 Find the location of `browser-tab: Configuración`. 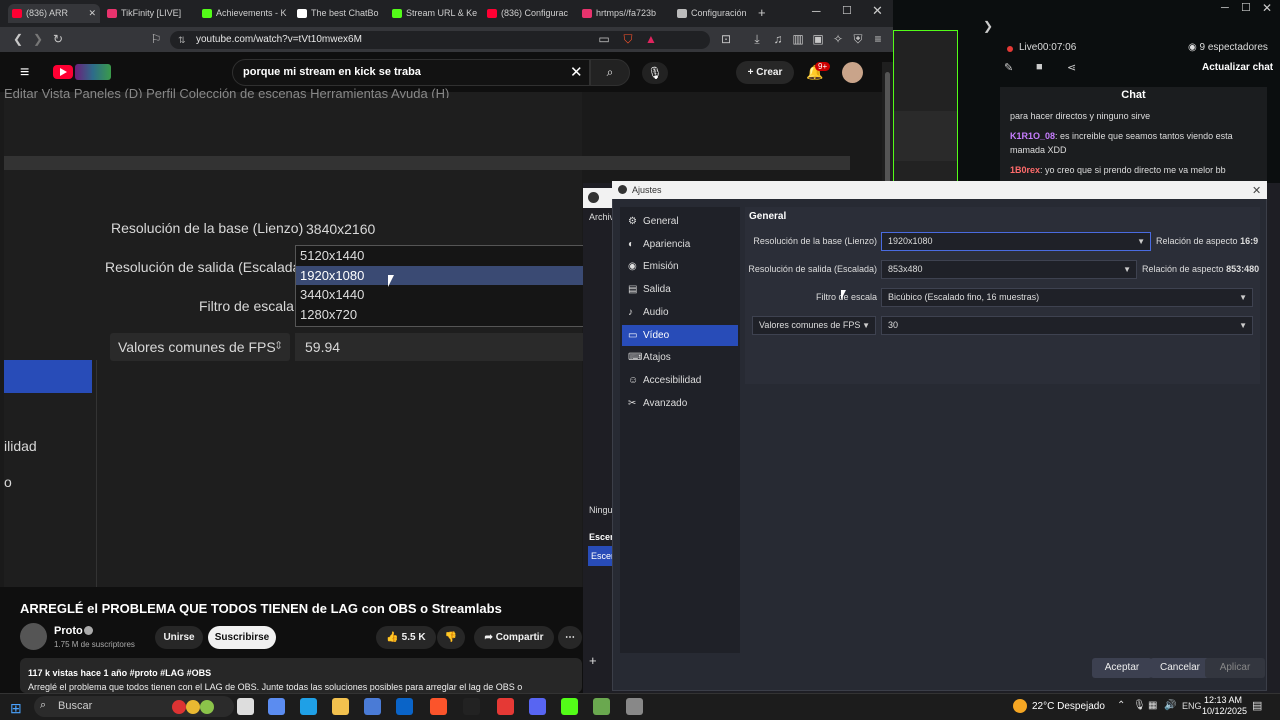

browser-tab: Configuración is located at coordinates (719, 13).